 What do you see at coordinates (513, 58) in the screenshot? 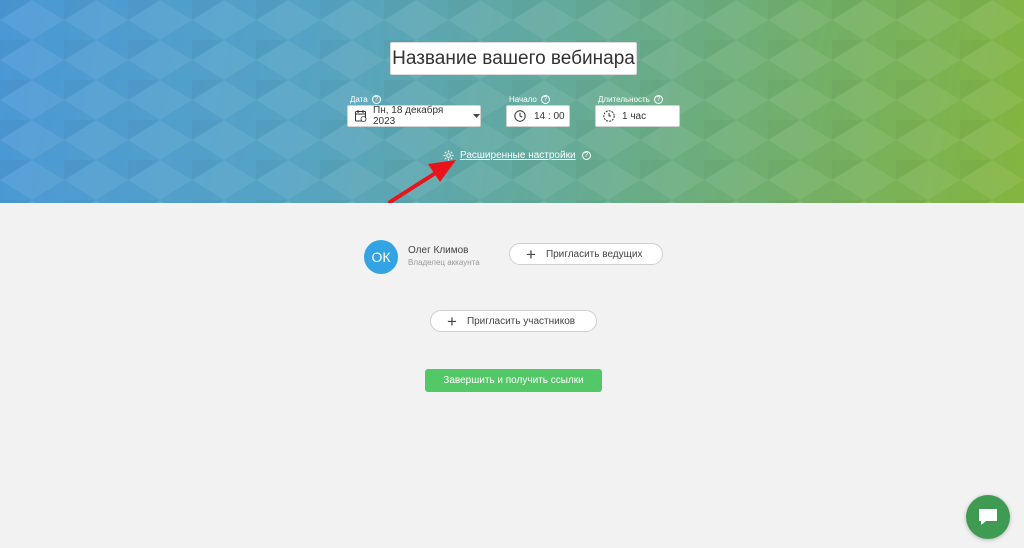
I see `webinar-title-input: Название вашего вебинара` at bounding box center [513, 58].